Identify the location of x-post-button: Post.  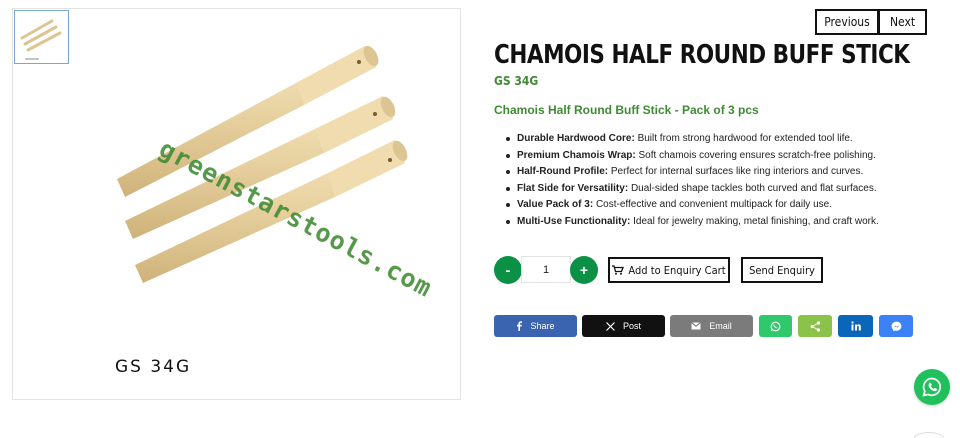
(623, 326).